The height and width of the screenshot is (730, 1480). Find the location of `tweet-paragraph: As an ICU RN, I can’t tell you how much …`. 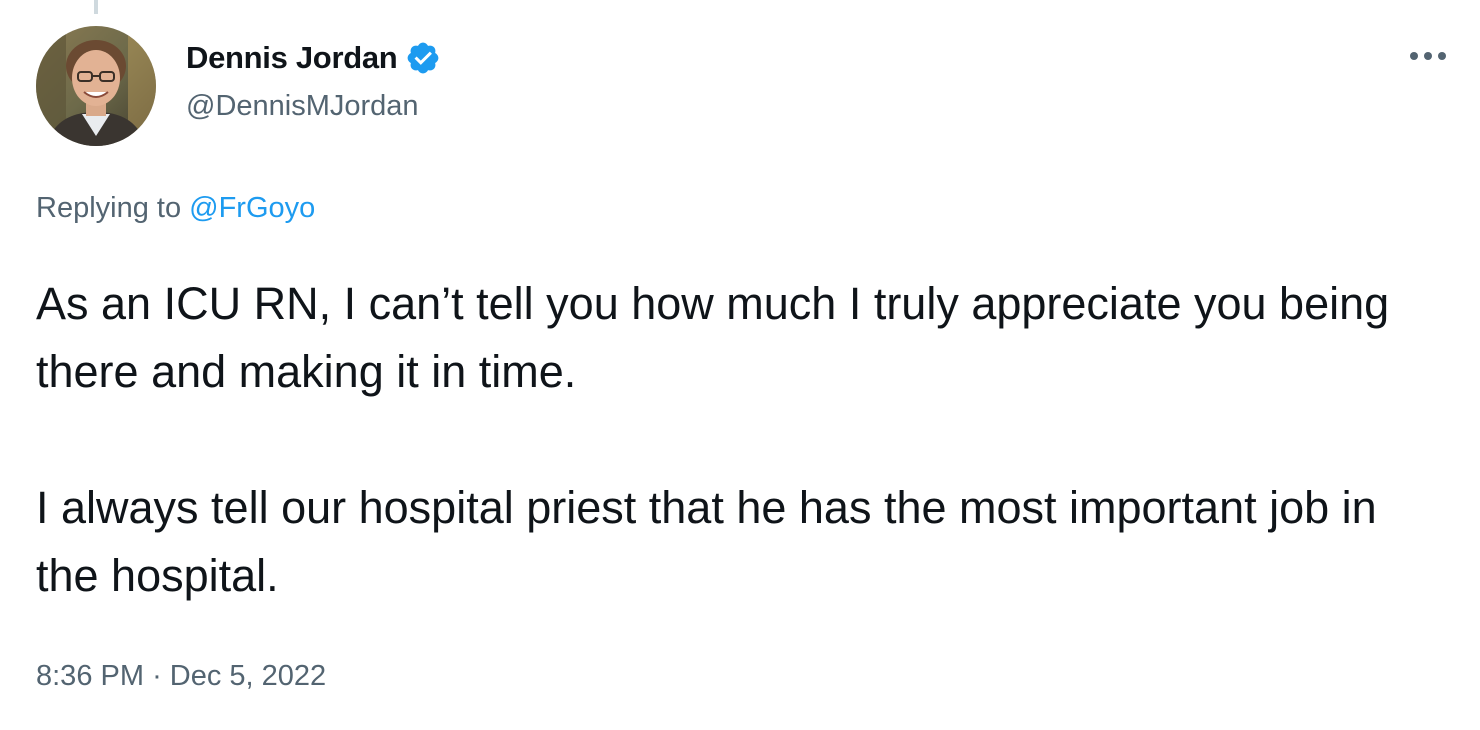

tweet-paragraph: As an ICU RN, I can’t tell you how much … is located at coordinates (713, 337).